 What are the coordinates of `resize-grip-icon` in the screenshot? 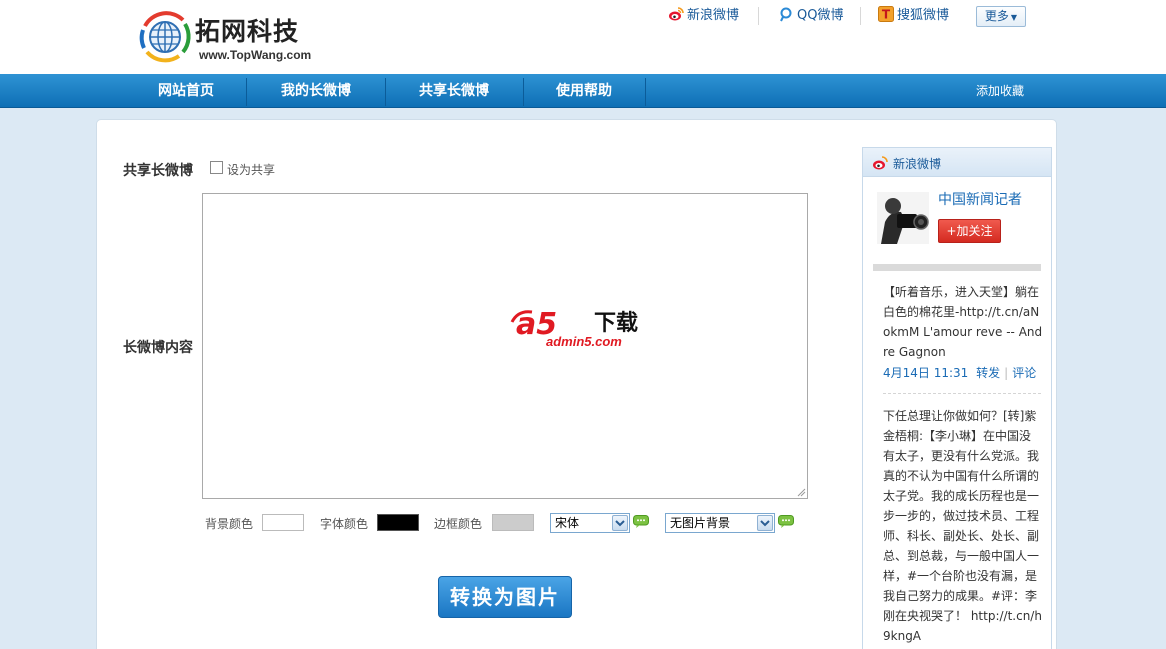 It's located at (801, 492).